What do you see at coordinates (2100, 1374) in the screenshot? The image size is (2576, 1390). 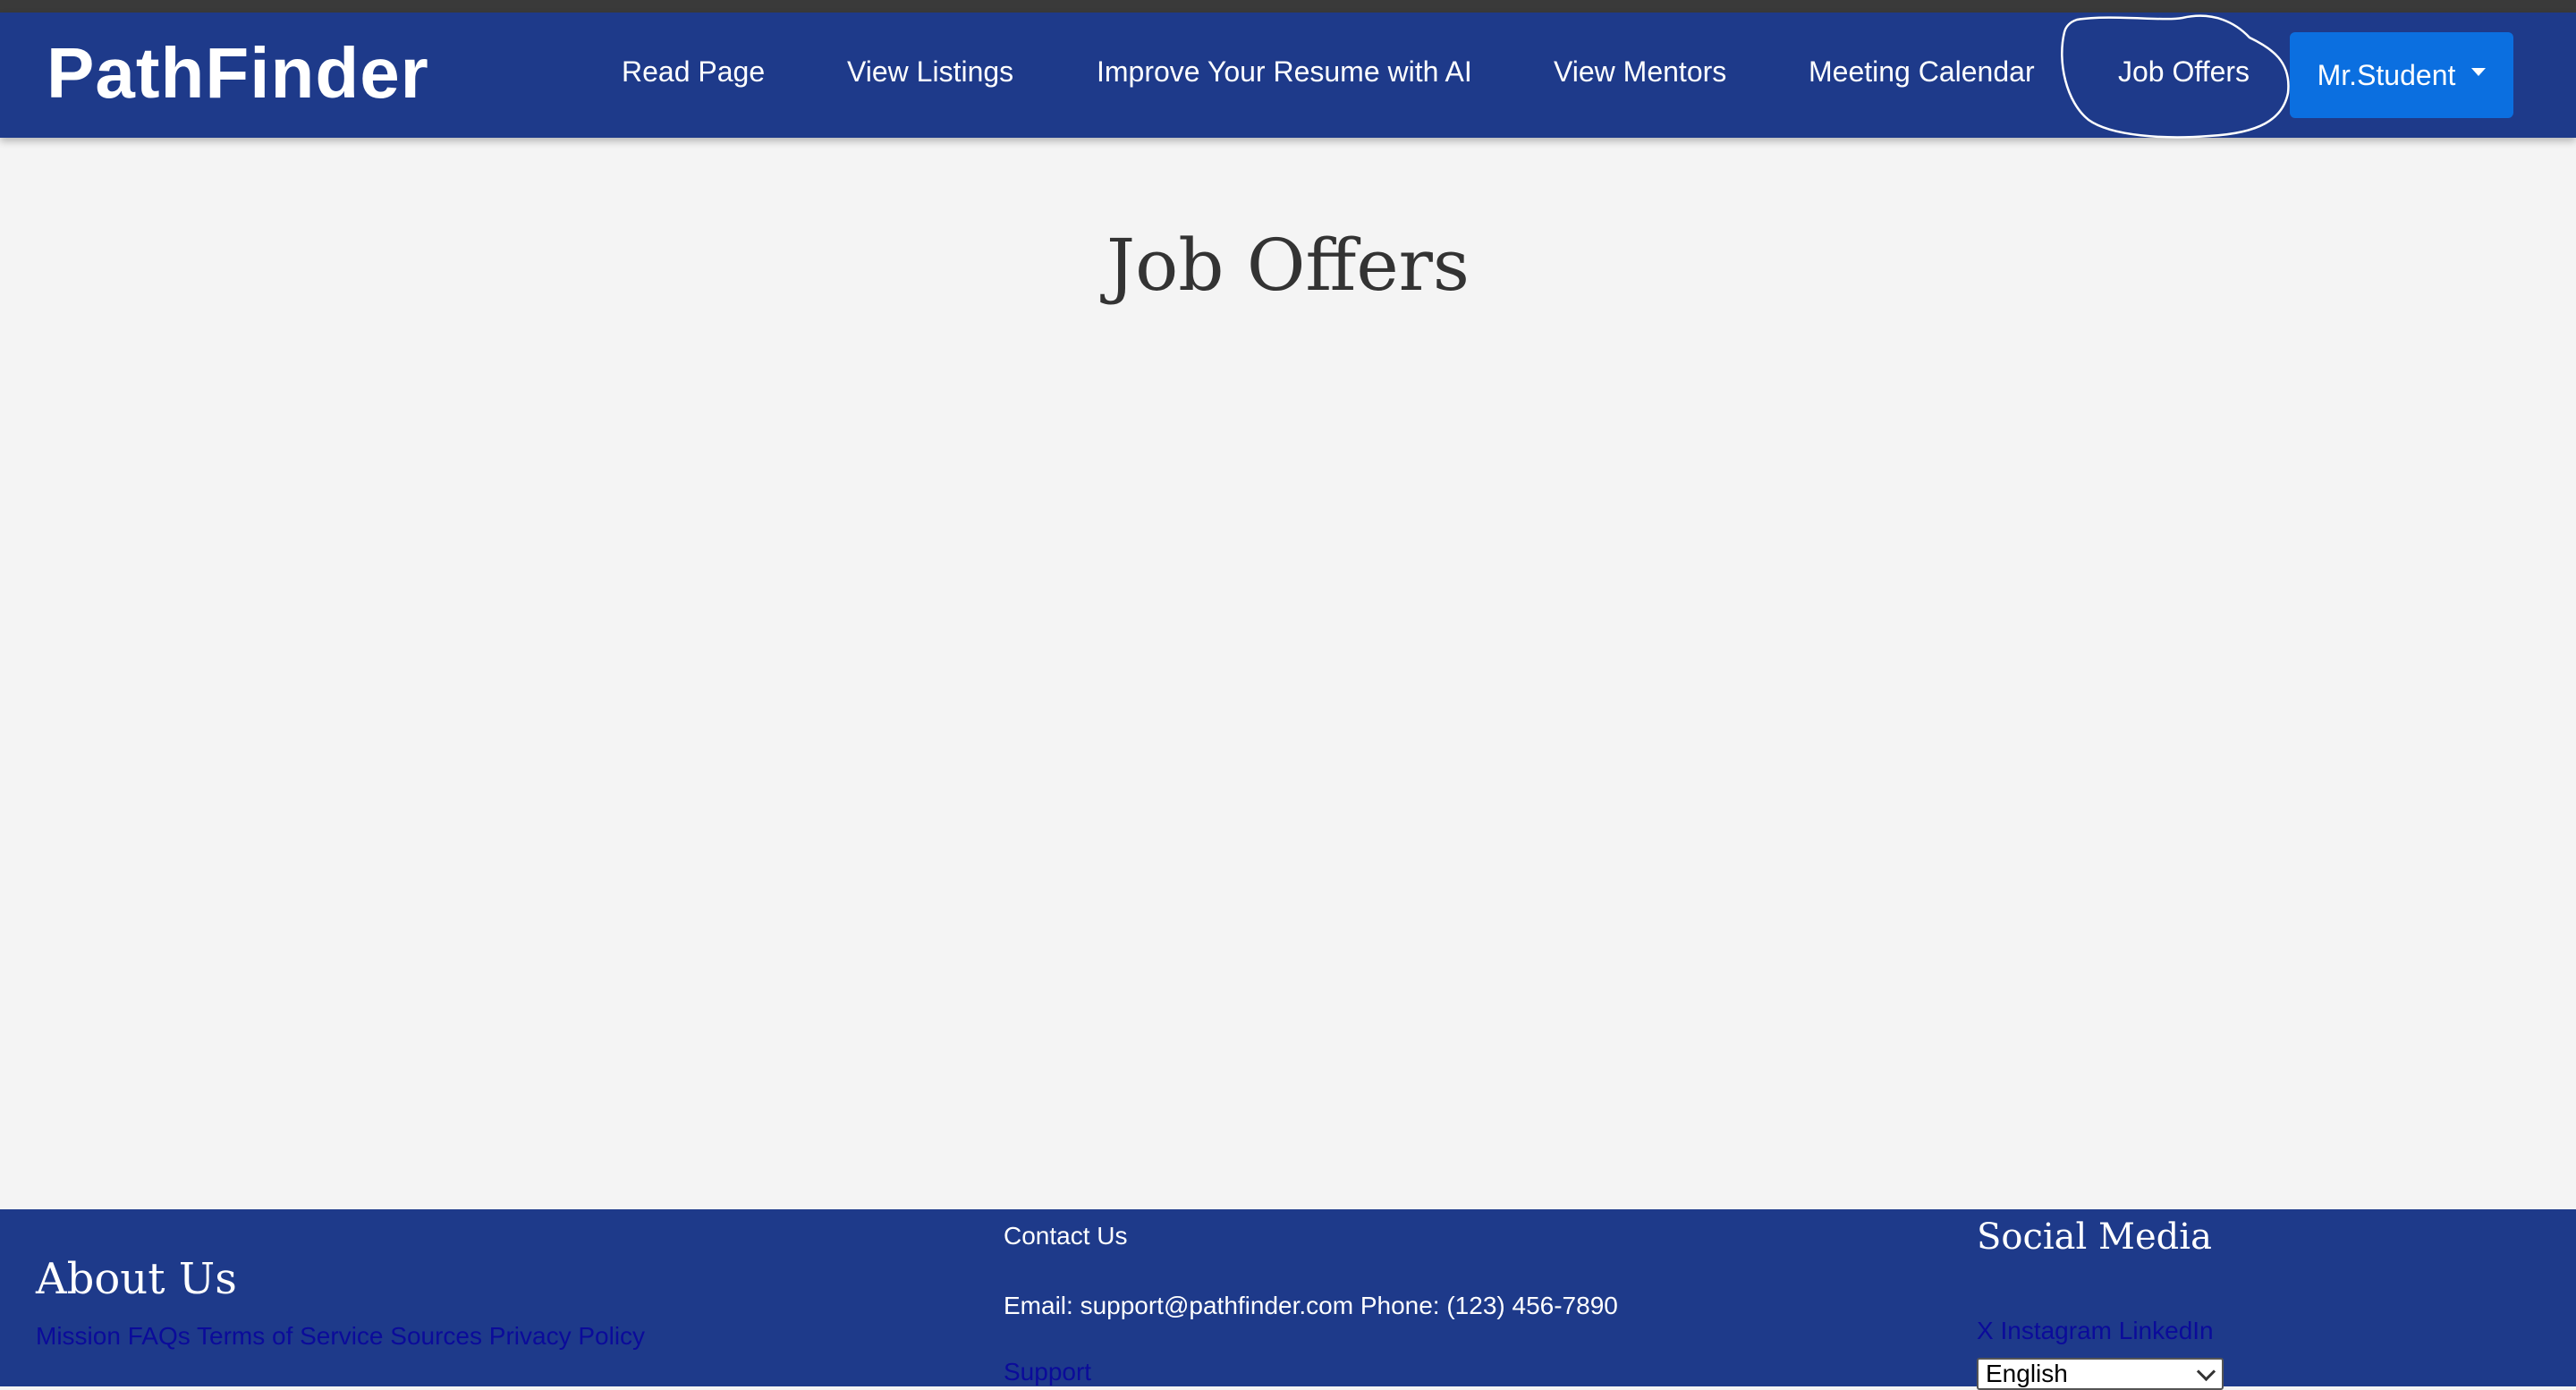 I see `language-select: English` at bounding box center [2100, 1374].